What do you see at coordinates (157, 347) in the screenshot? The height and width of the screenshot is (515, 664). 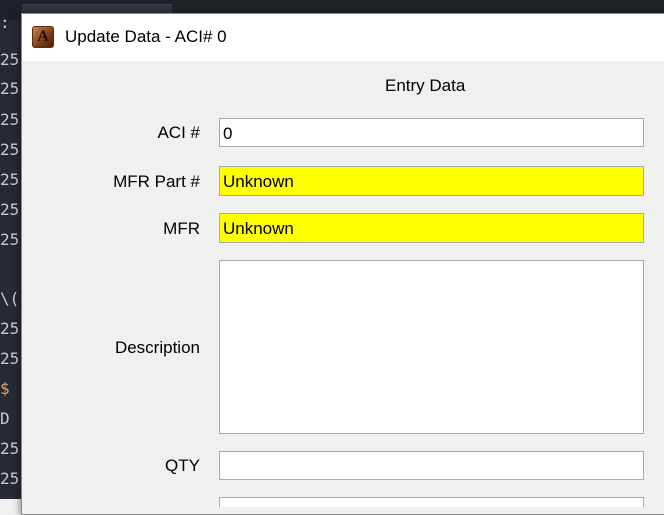 I see `description-label: Description` at bounding box center [157, 347].